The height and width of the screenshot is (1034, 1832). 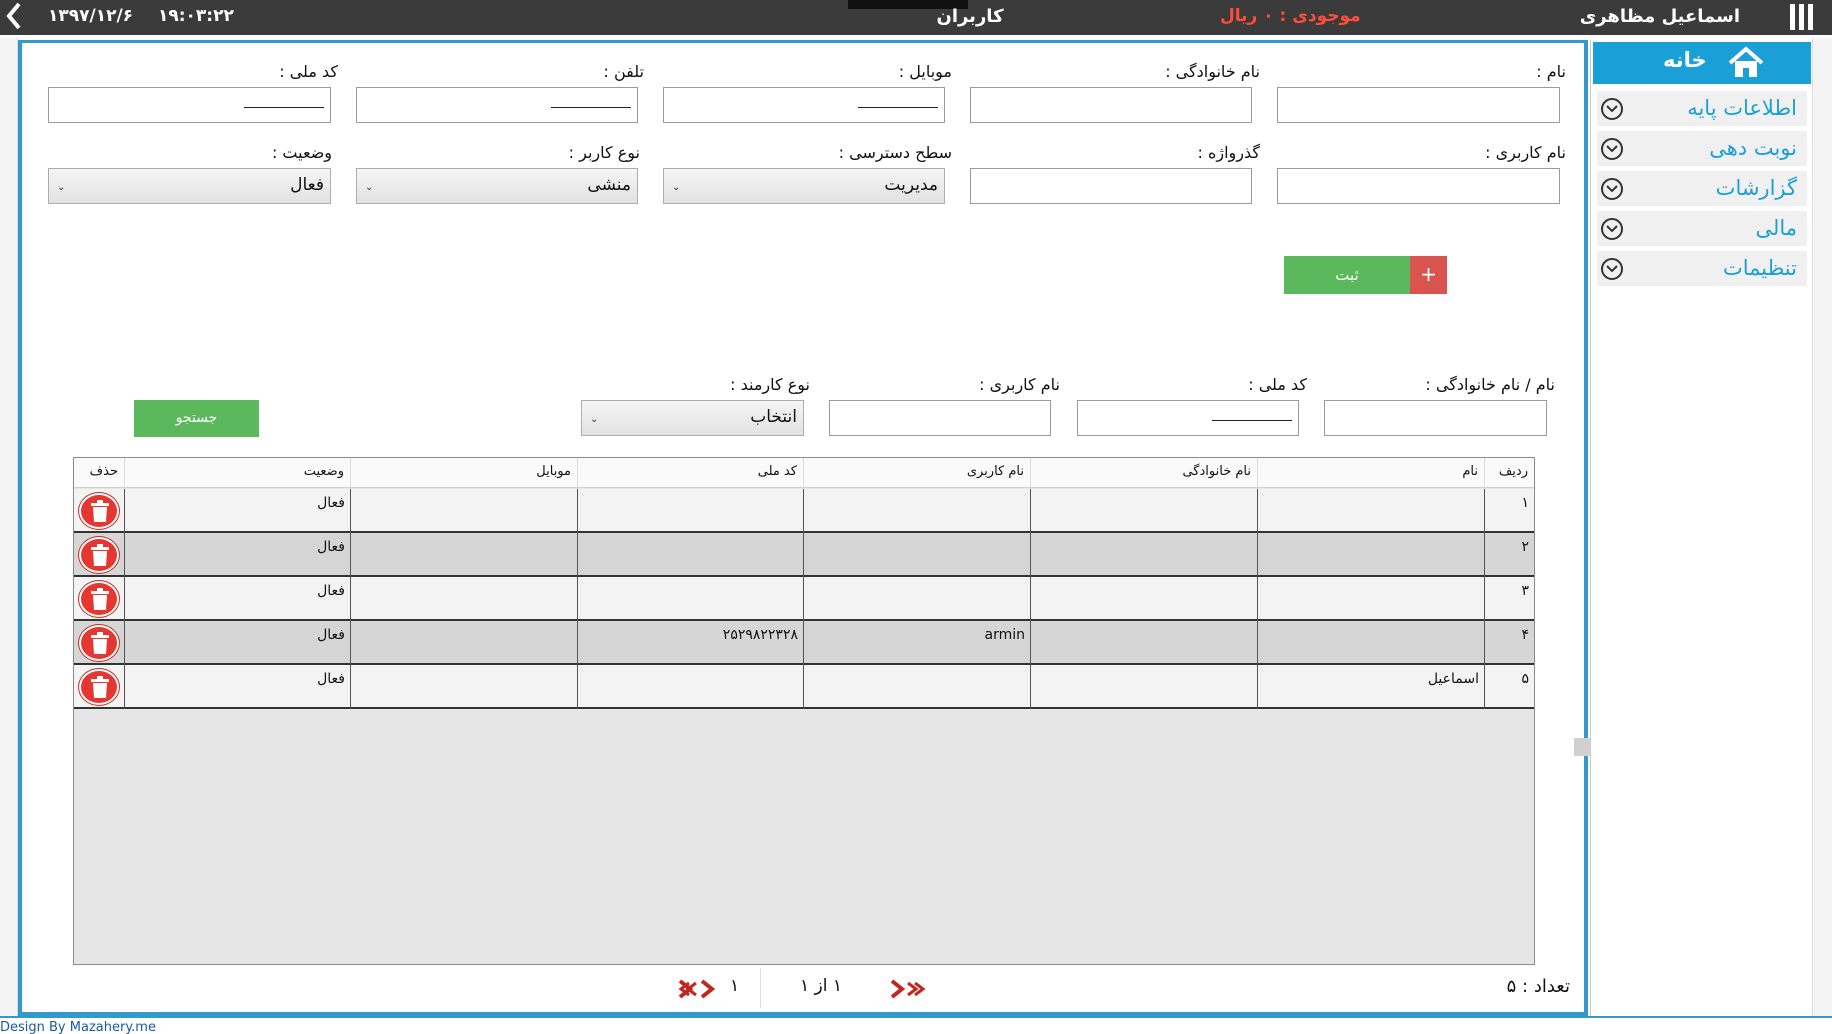 I want to click on phone-label: تلفن :, so click(x=624, y=71).